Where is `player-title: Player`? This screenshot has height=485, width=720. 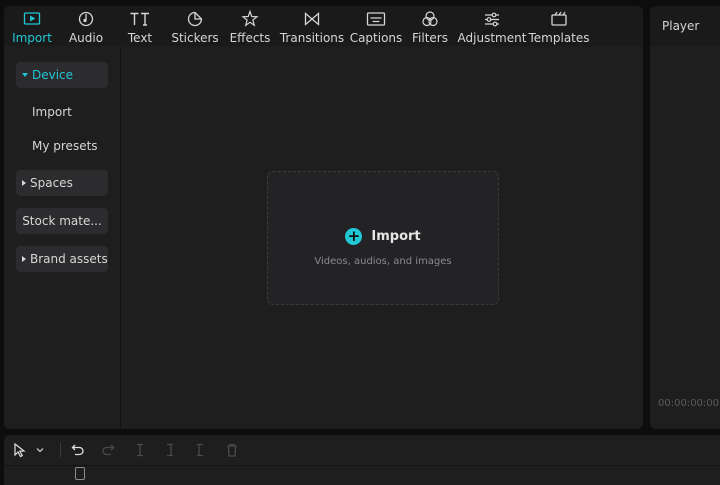
player-title: Player is located at coordinates (681, 26).